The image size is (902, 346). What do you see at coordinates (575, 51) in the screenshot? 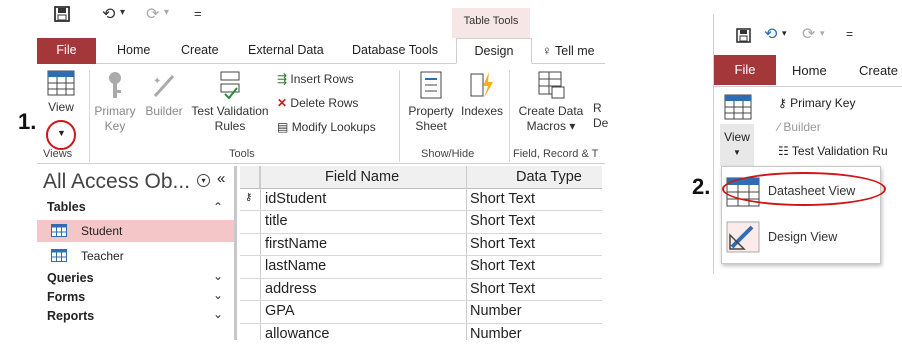
I see `tell-me-label: Tell me` at bounding box center [575, 51].